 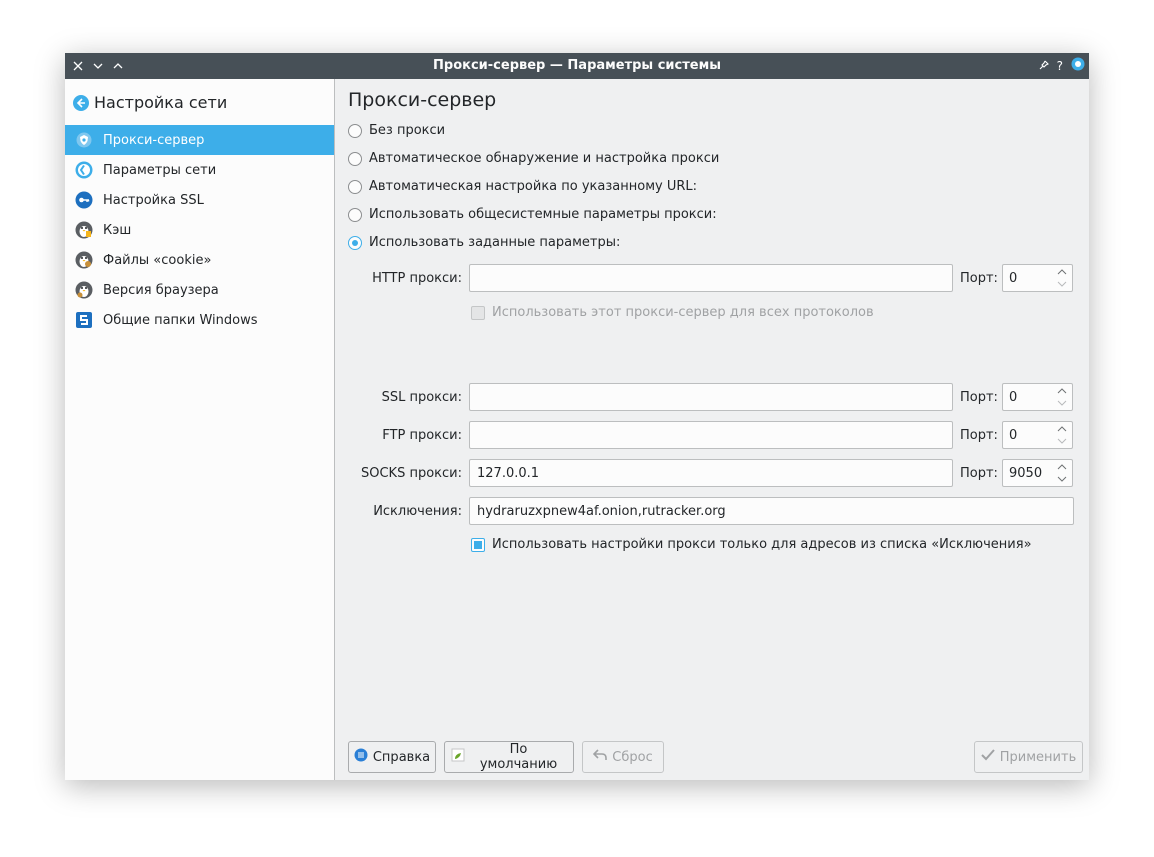 I want to click on sidebar-item-proxy: Прокси-сервер, so click(x=199, y=140).